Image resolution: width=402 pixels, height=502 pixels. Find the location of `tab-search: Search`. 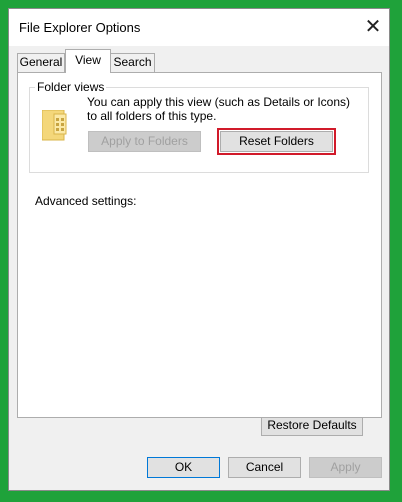

tab-search: Search is located at coordinates (132, 62).